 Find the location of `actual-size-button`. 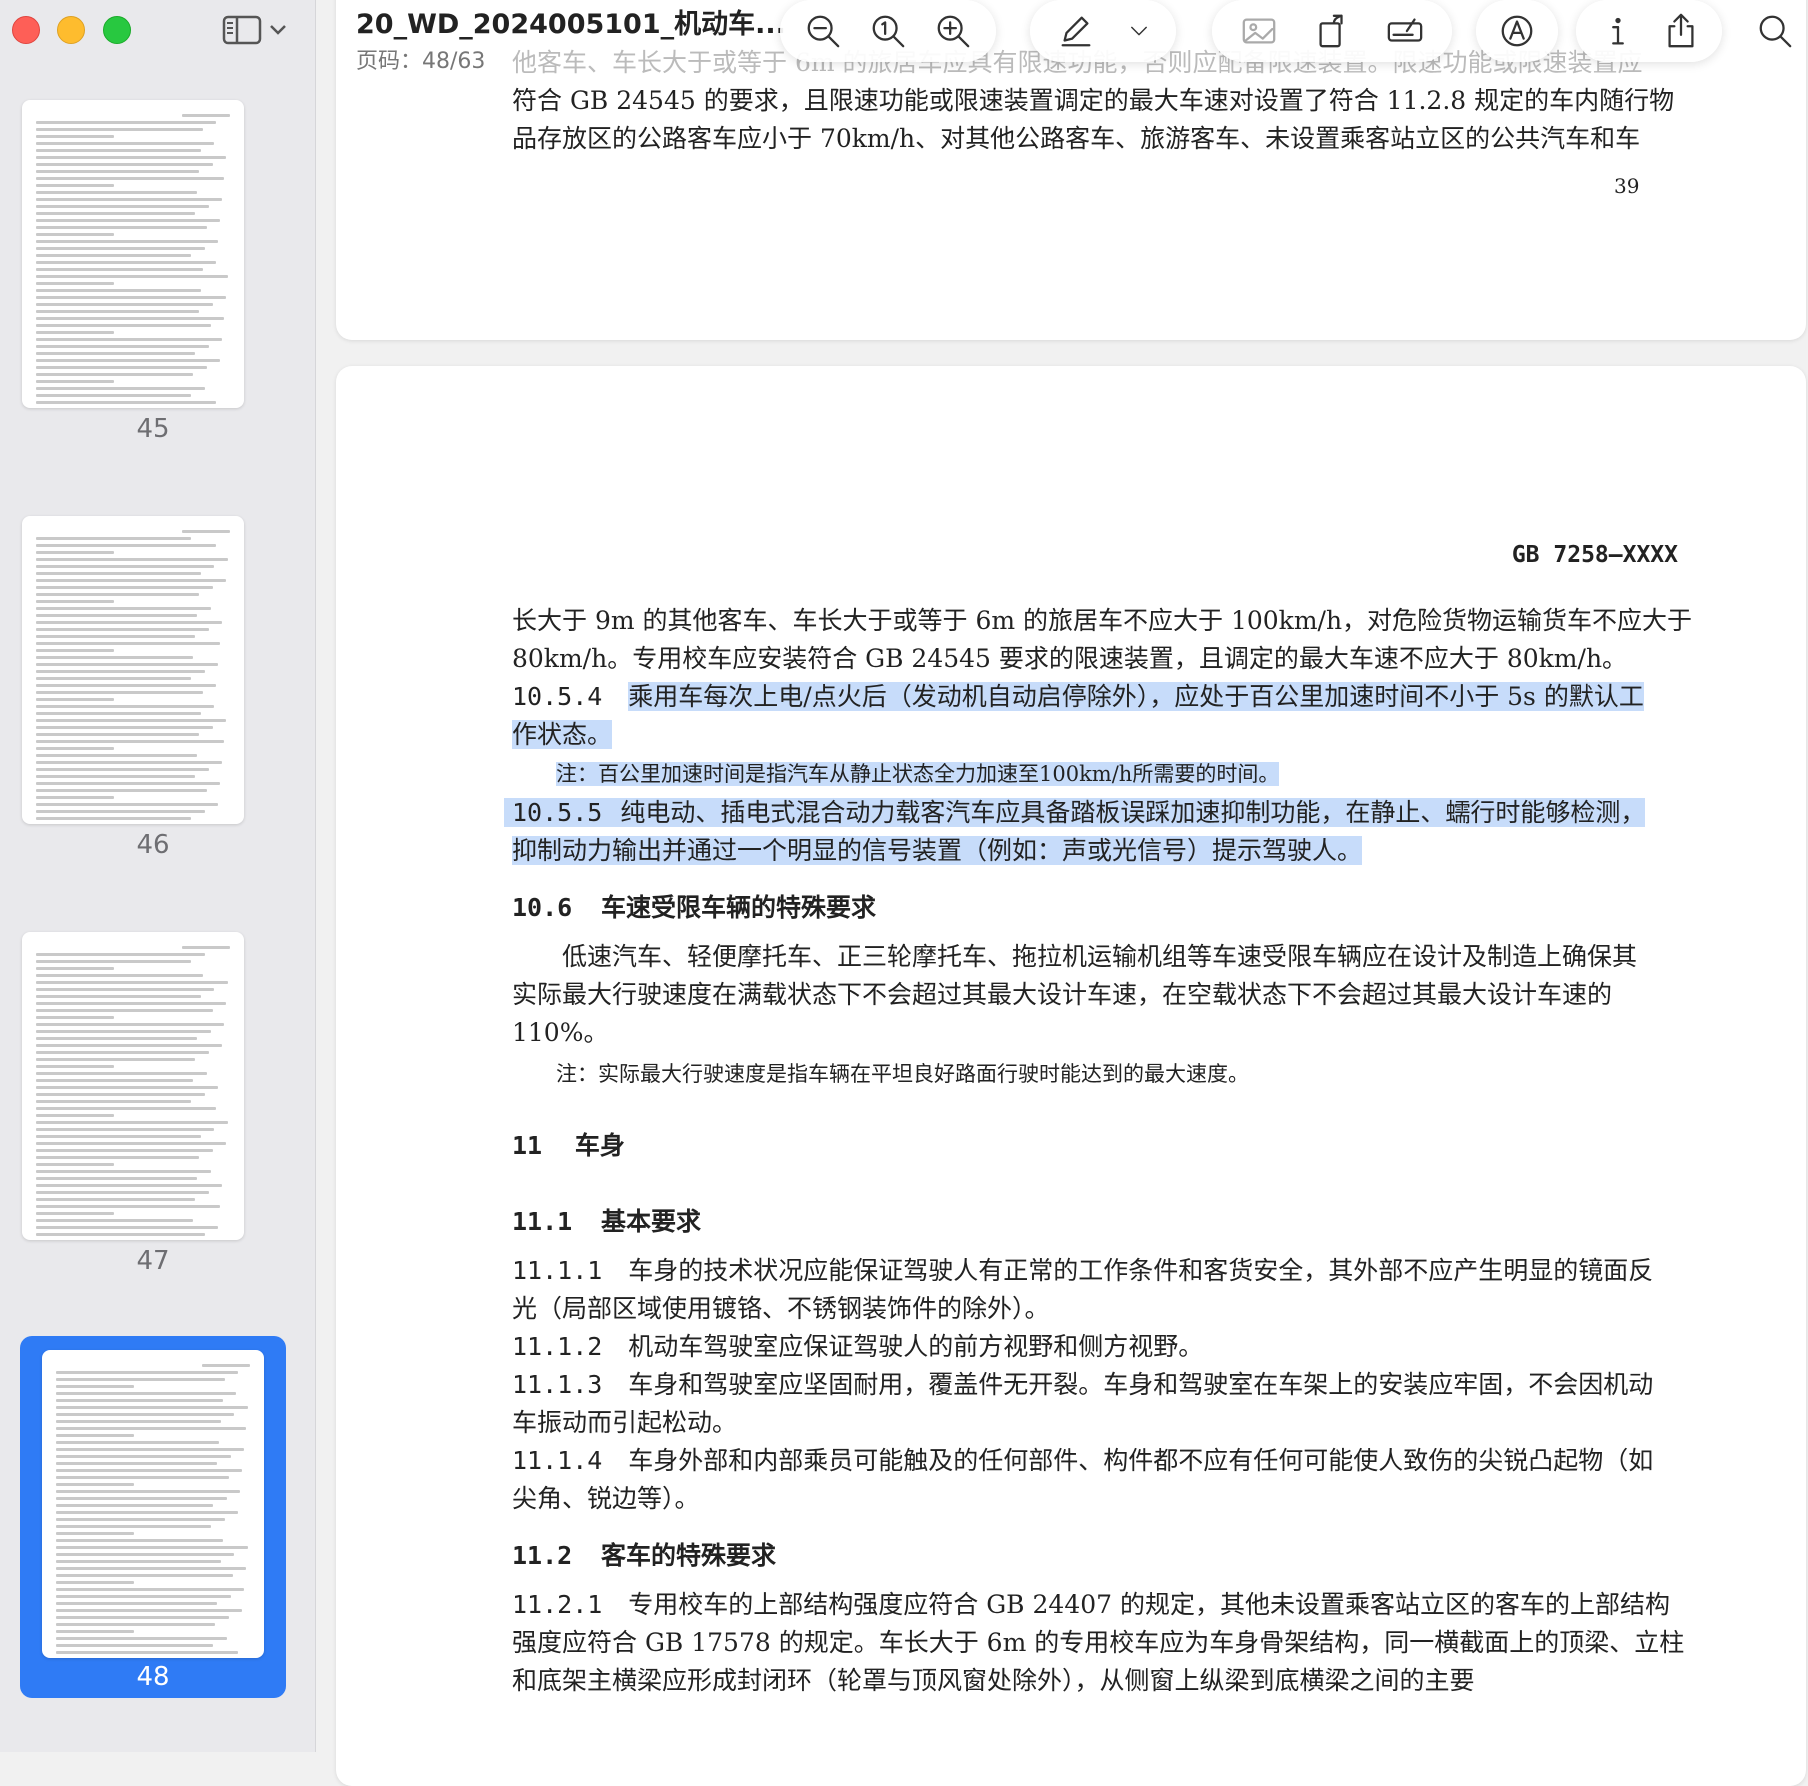

actual-size-button is located at coordinates (888, 31).